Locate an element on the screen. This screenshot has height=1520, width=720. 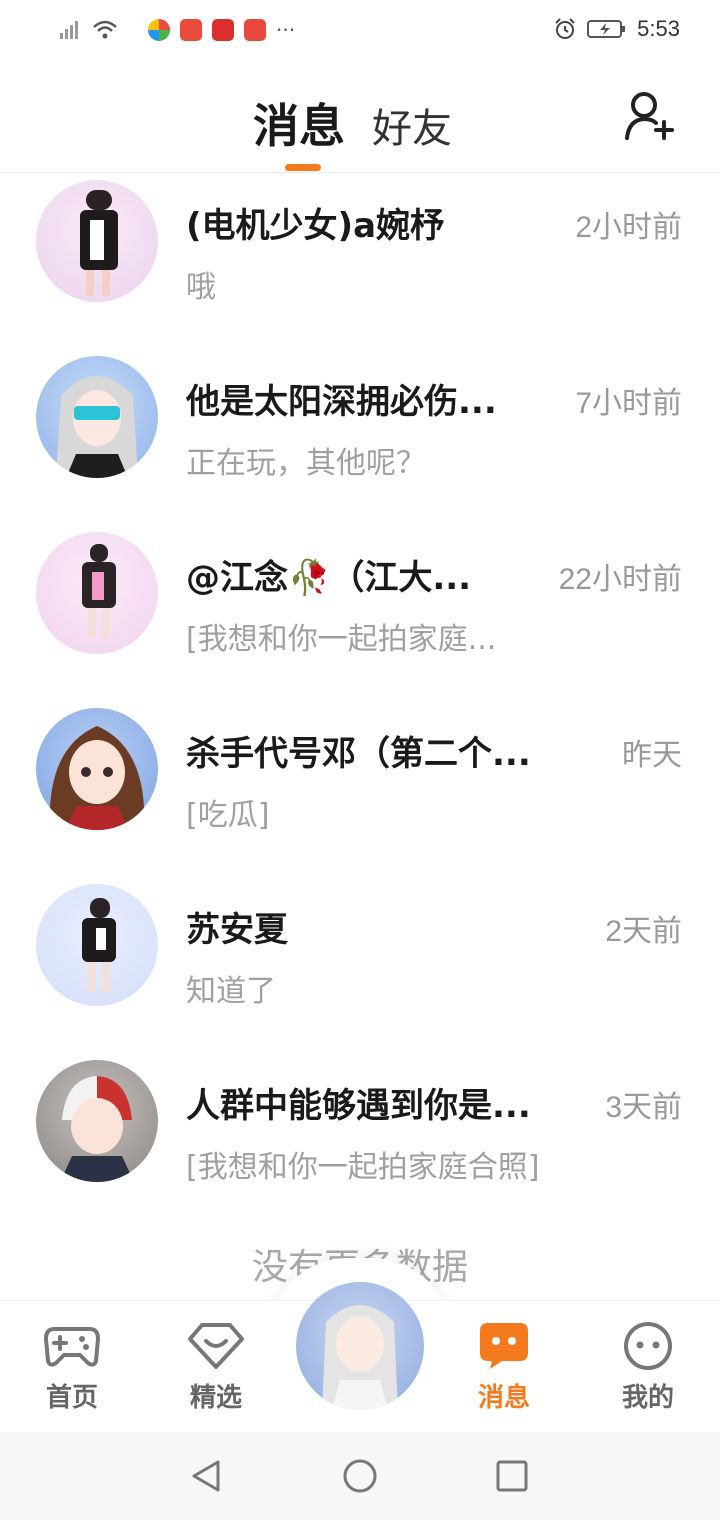
signal-icon is located at coordinates (69, 30).